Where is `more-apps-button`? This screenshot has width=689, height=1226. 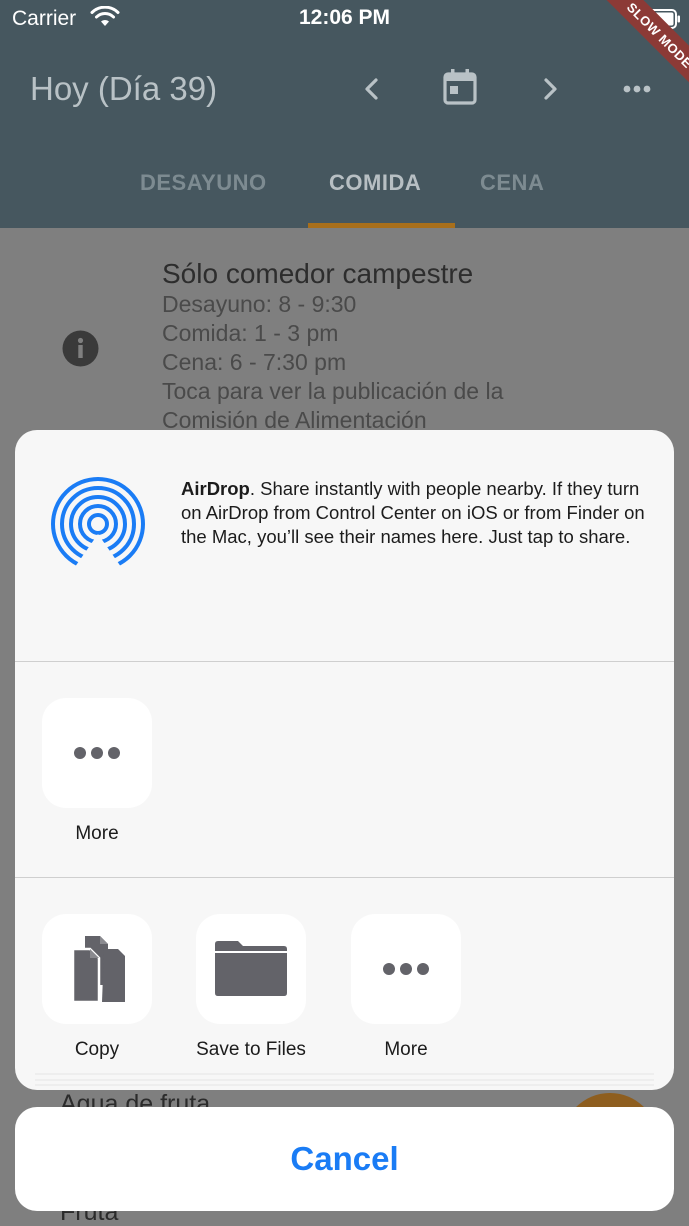 more-apps-button is located at coordinates (97, 753).